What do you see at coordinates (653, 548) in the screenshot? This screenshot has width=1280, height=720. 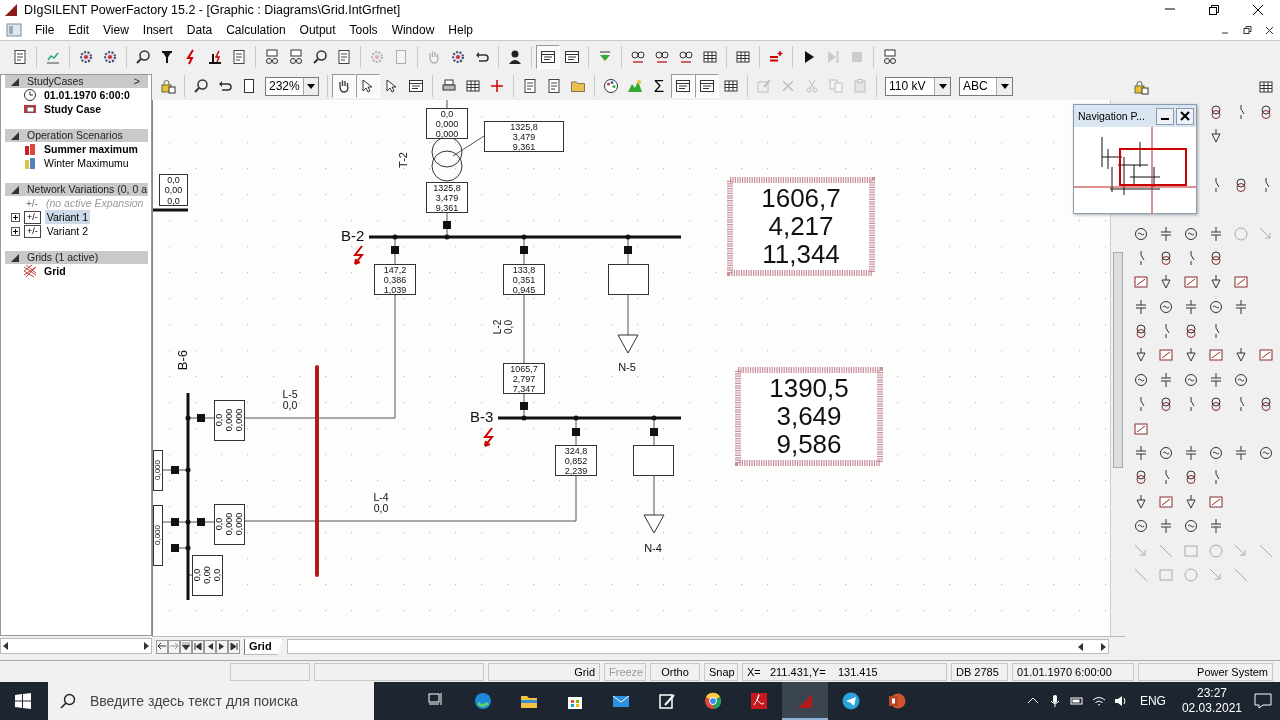 I see `diagram-label: N-4` at bounding box center [653, 548].